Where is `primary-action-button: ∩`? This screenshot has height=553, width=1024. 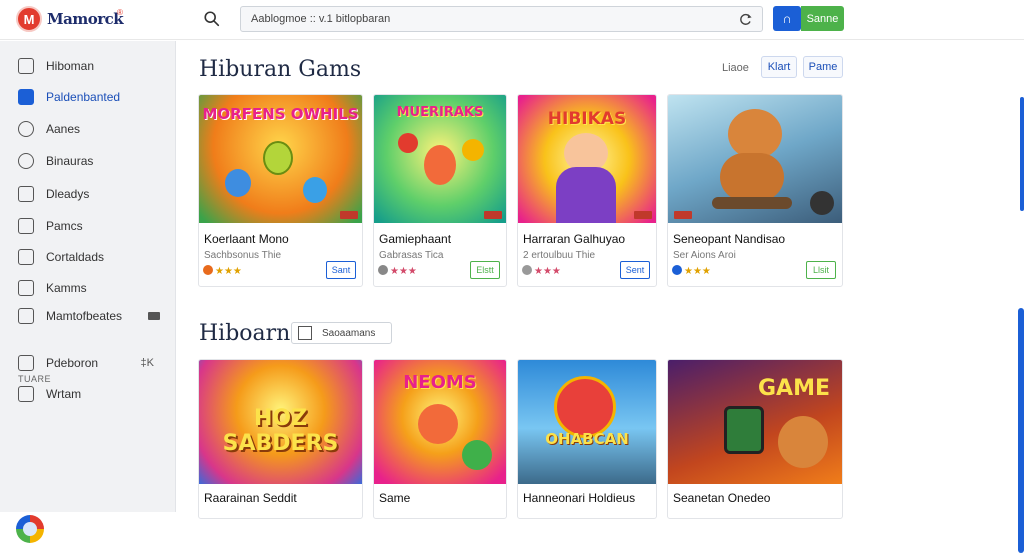
primary-action-button: ∩ is located at coordinates (787, 18).